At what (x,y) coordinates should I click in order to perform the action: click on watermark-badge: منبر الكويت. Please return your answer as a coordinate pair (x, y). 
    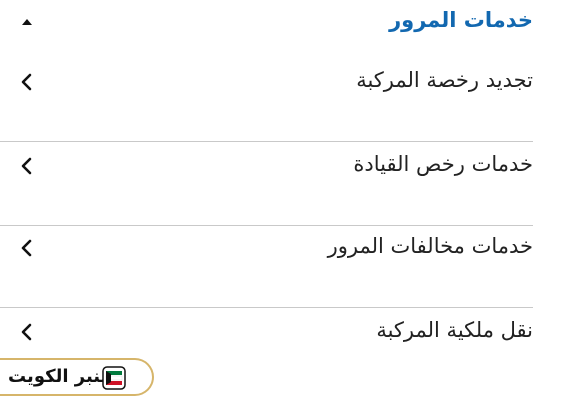
    Looking at the image, I should click on (77, 377).